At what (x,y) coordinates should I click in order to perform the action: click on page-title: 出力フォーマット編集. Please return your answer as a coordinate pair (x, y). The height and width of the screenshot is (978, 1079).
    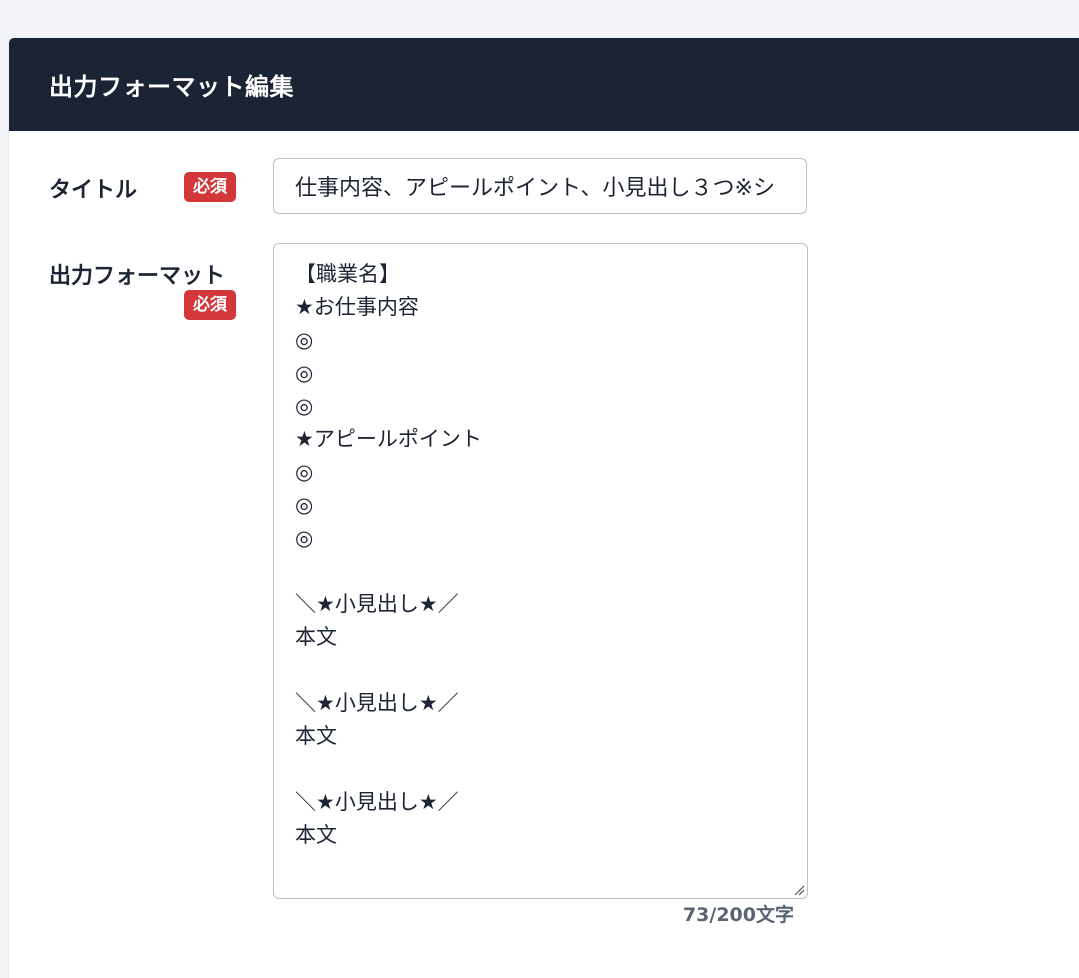
    Looking at the image, I should click on (171, 87).